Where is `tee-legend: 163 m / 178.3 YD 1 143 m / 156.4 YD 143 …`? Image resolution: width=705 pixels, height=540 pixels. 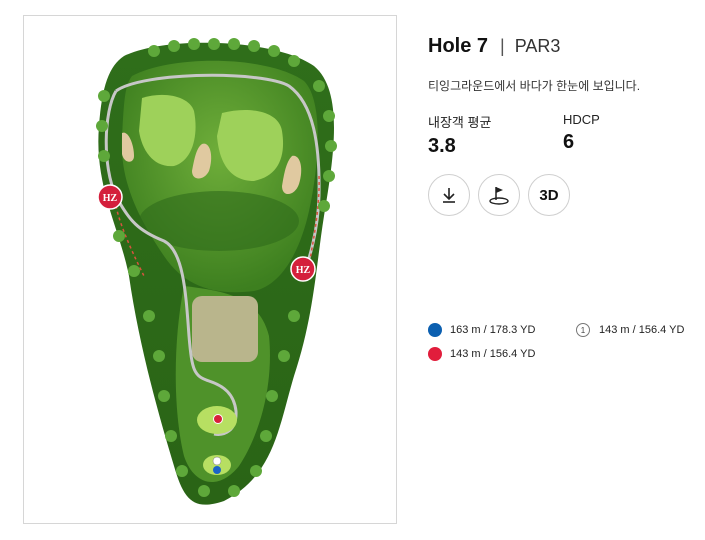 tee-legend: 163 m / 178.3 YD 1 143 m / 156.4 YD 143 … is located at coordinates (565, 347).